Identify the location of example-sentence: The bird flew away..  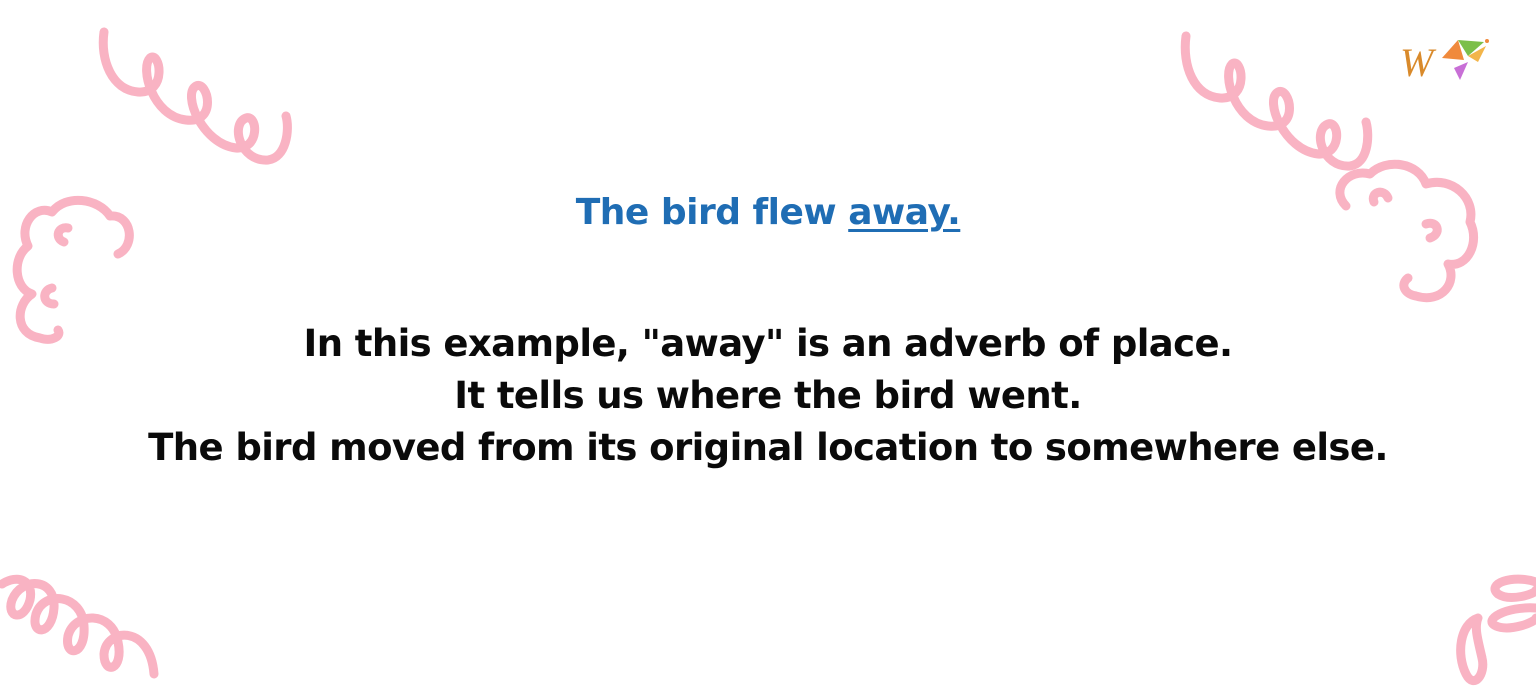
(768, 212).